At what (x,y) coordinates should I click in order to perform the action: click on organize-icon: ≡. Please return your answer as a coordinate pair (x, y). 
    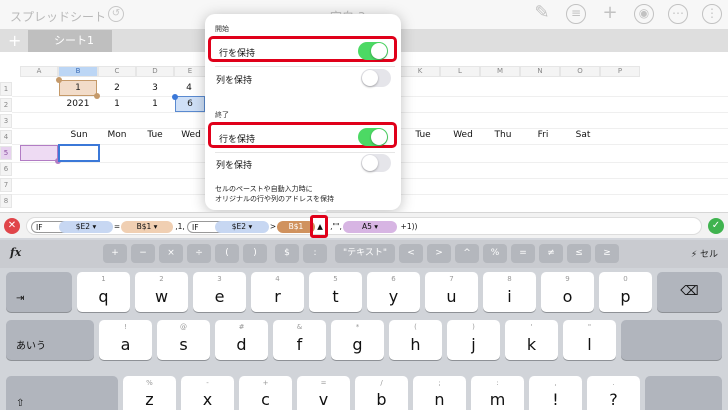
    Looking at the image, I should click on (576, 14).